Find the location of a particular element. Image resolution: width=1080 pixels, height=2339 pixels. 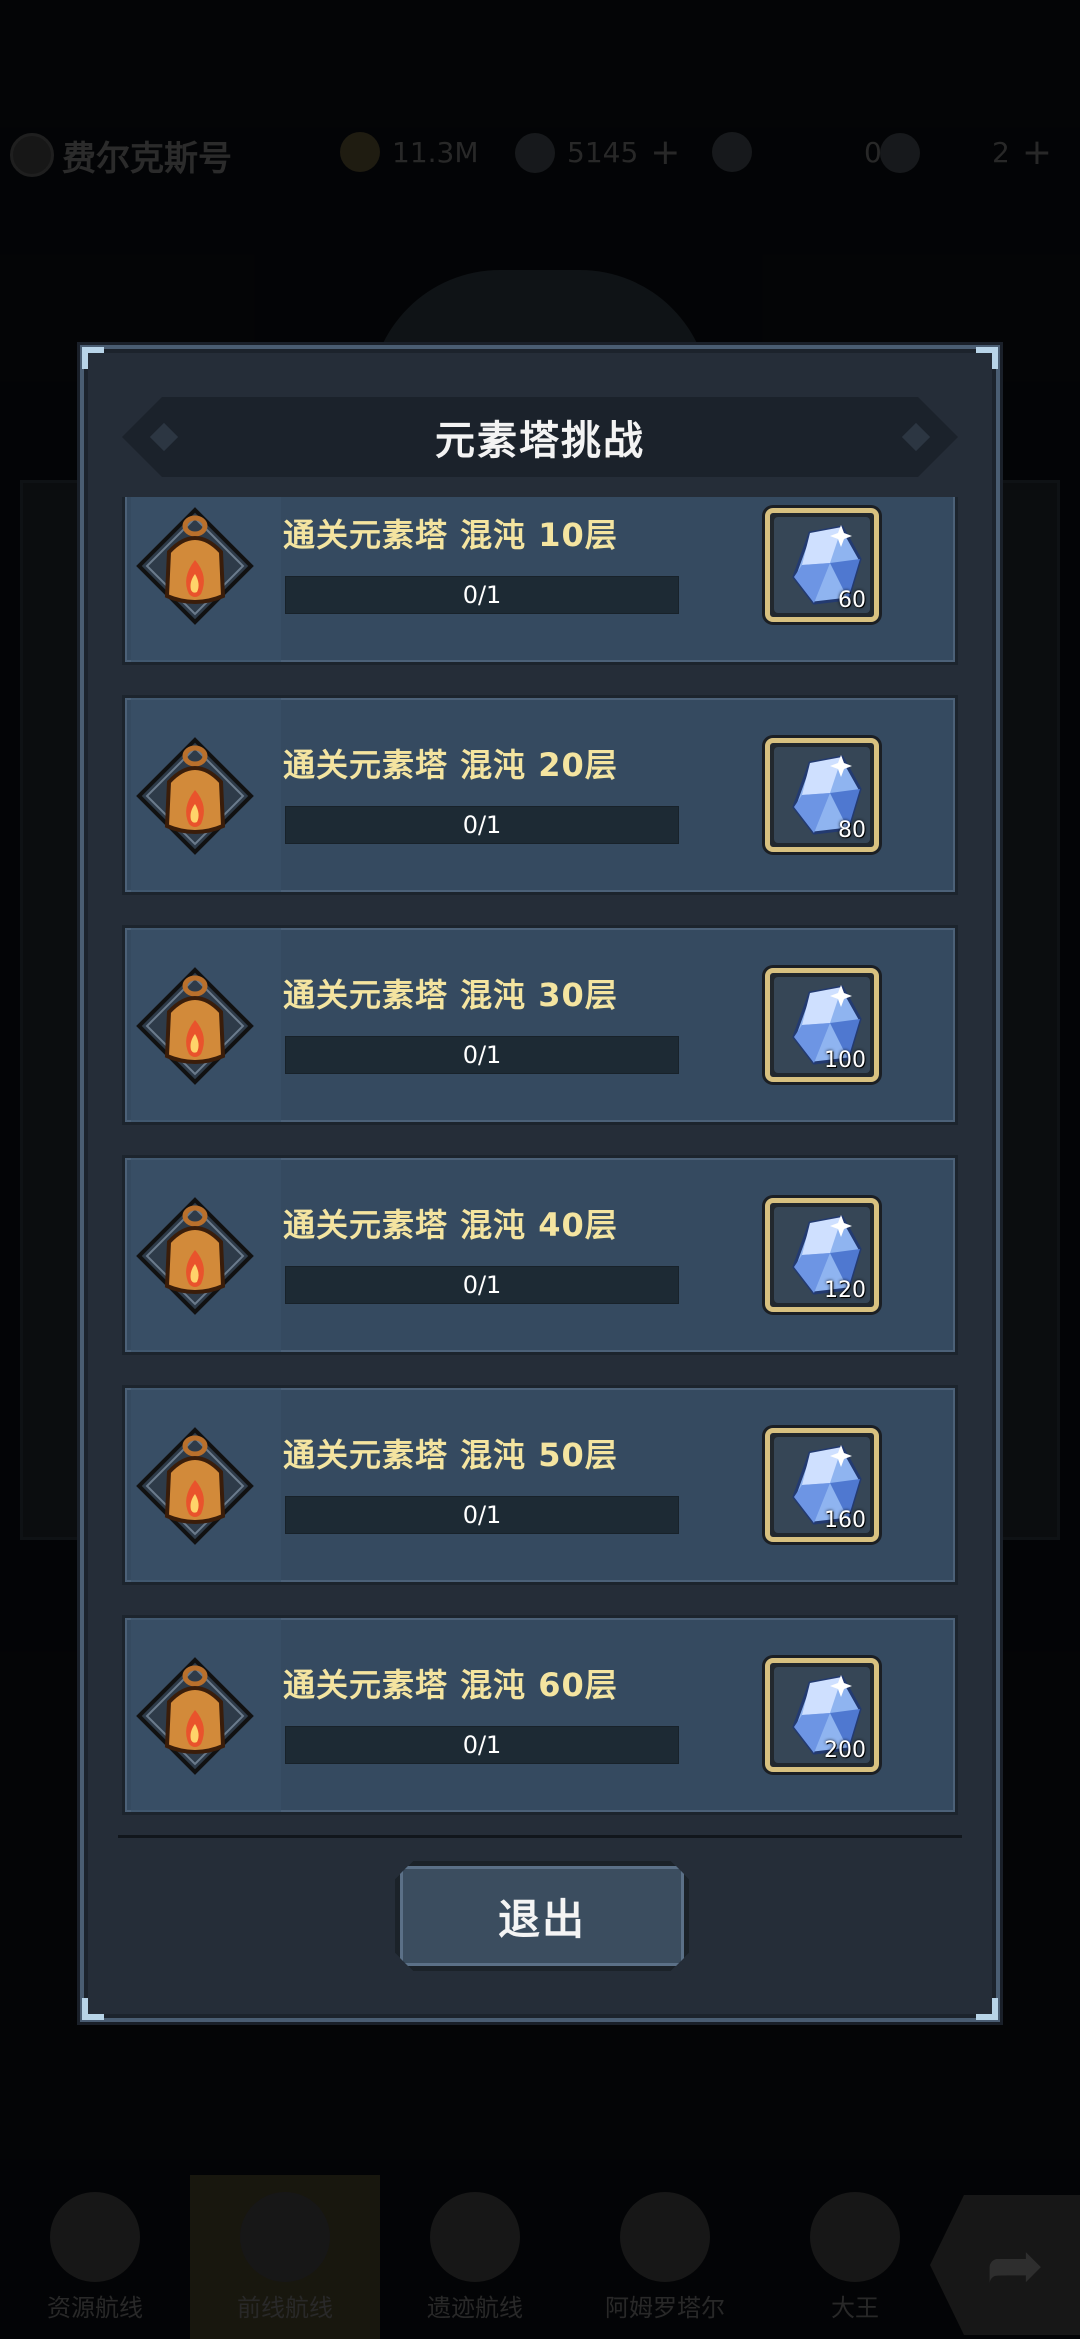

forward-arrow-icon: ➦ is located at coordinates (1015, 2265).